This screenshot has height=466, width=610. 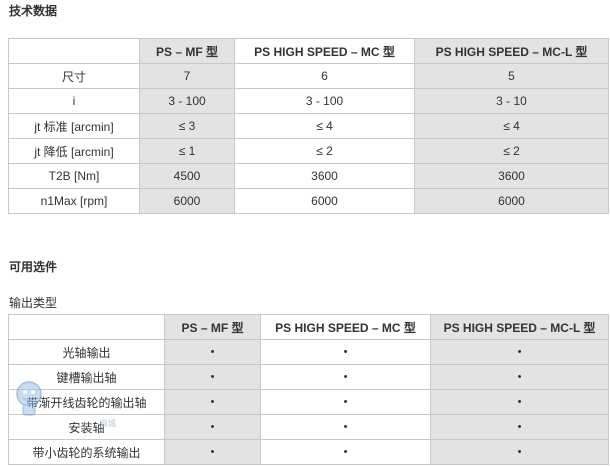 What do you see at coordinates (187, 176) in the screenshot?
I see `table-cell: 4500` at bounding box center [187, 176].